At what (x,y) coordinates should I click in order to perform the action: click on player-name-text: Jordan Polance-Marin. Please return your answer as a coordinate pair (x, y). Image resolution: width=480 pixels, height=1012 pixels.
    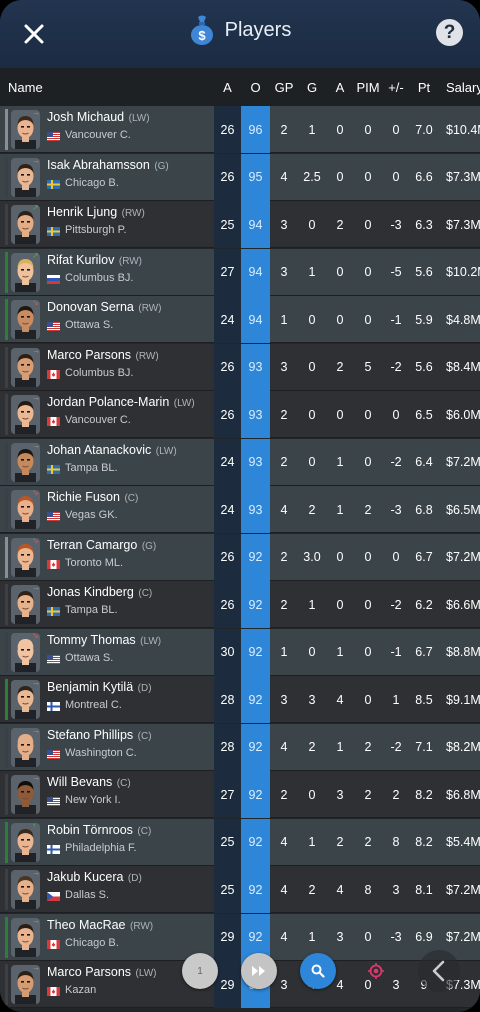
    Looking at the image, I should click on (108, 402).